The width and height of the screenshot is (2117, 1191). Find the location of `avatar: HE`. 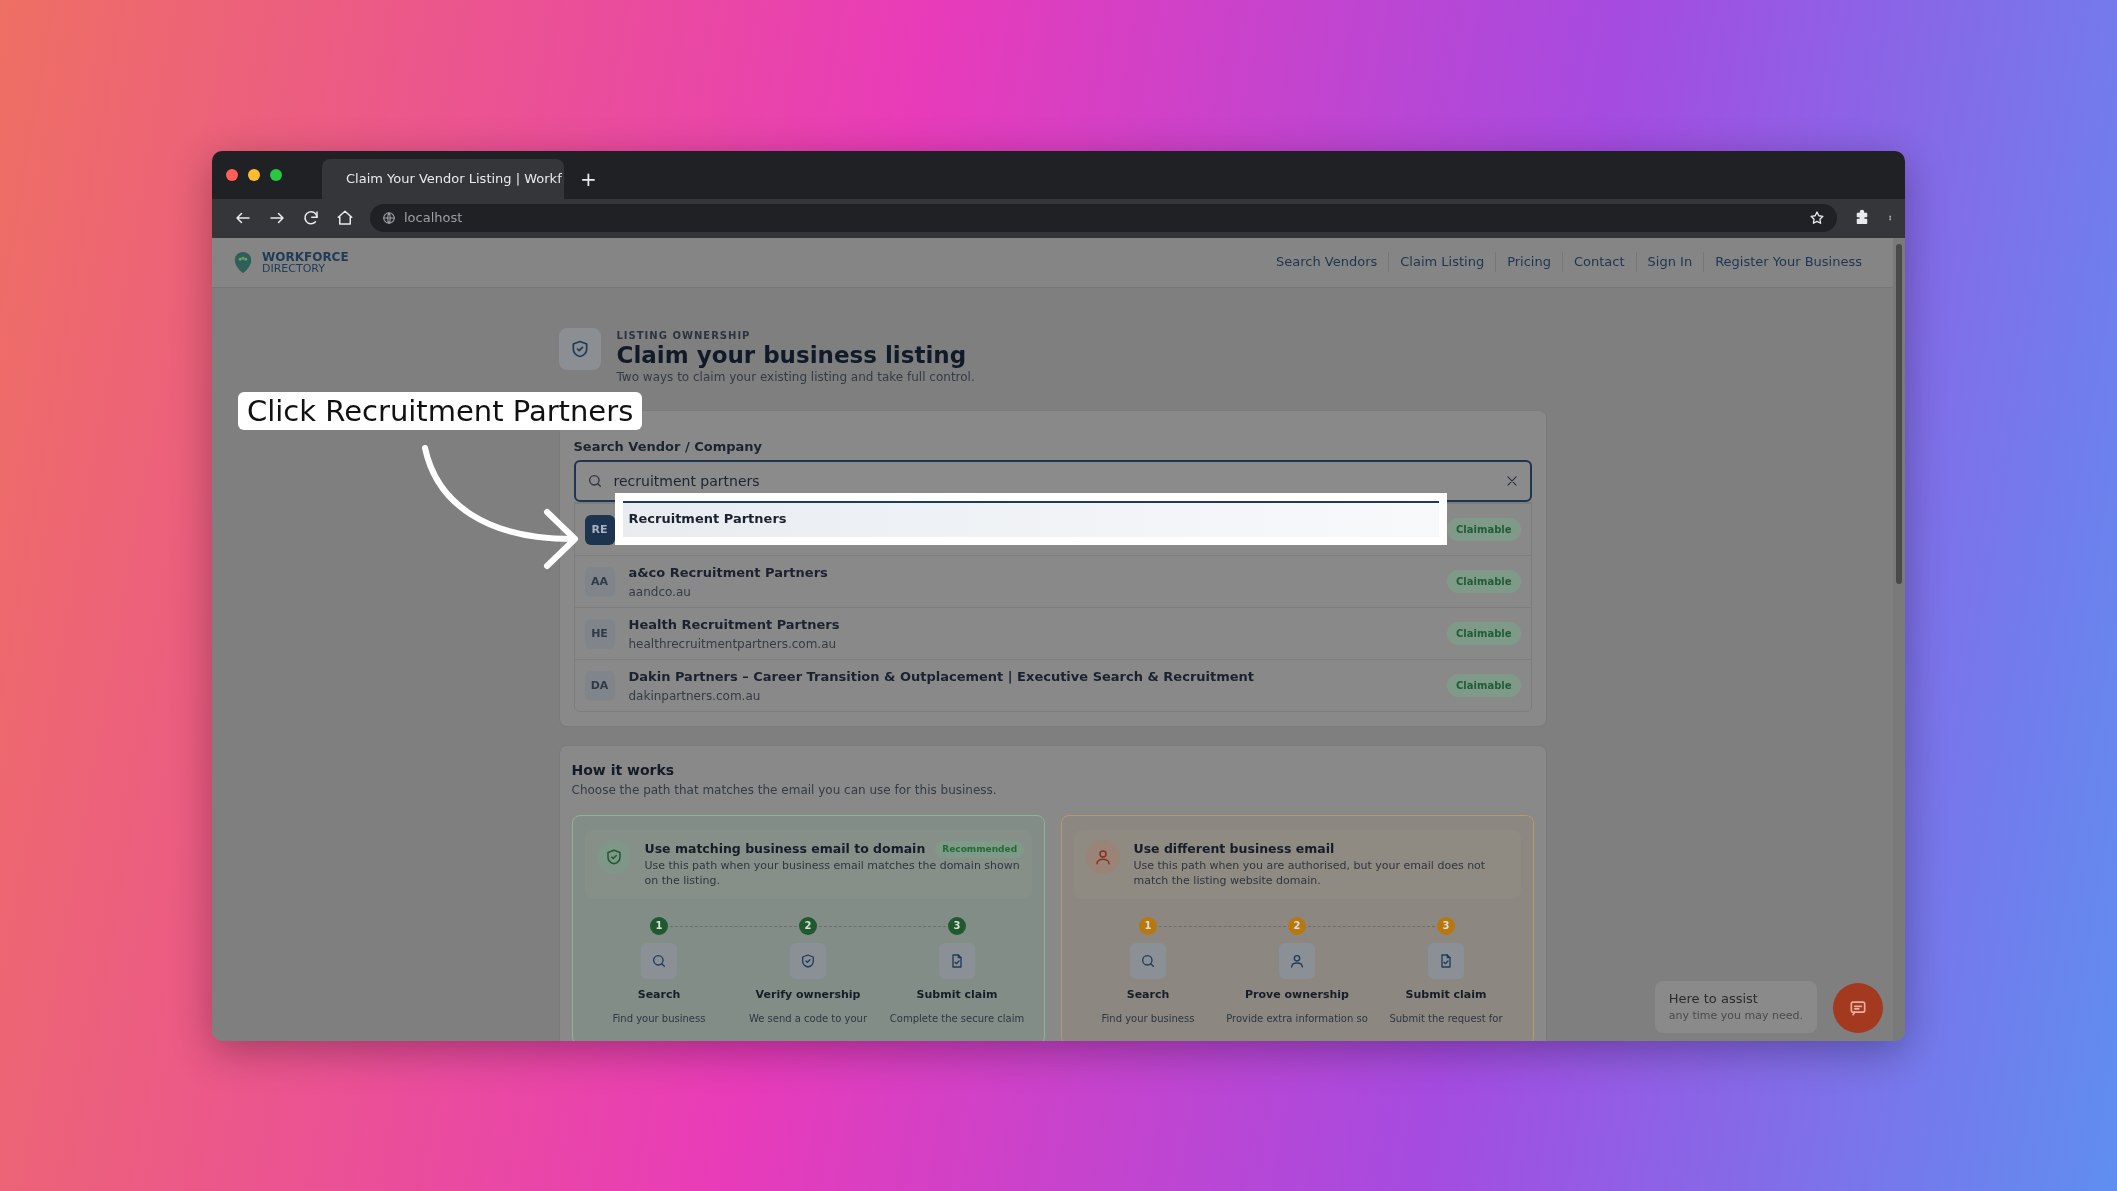

avatar: HE is located at coordinates (599, 633).